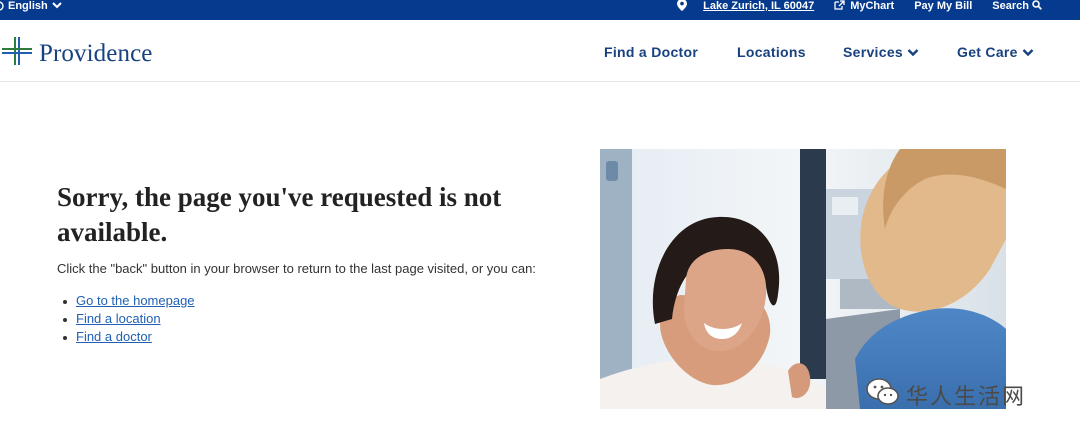 The image size is (1080, 443). I want to click on find-location-link: Find a location, so click(118, 318).